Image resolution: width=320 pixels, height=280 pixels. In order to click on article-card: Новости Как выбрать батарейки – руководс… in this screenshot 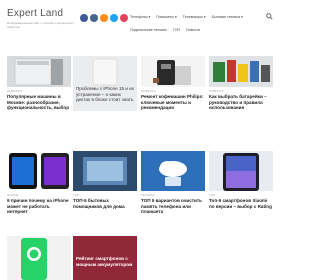, I will do `click(241, 83)`.